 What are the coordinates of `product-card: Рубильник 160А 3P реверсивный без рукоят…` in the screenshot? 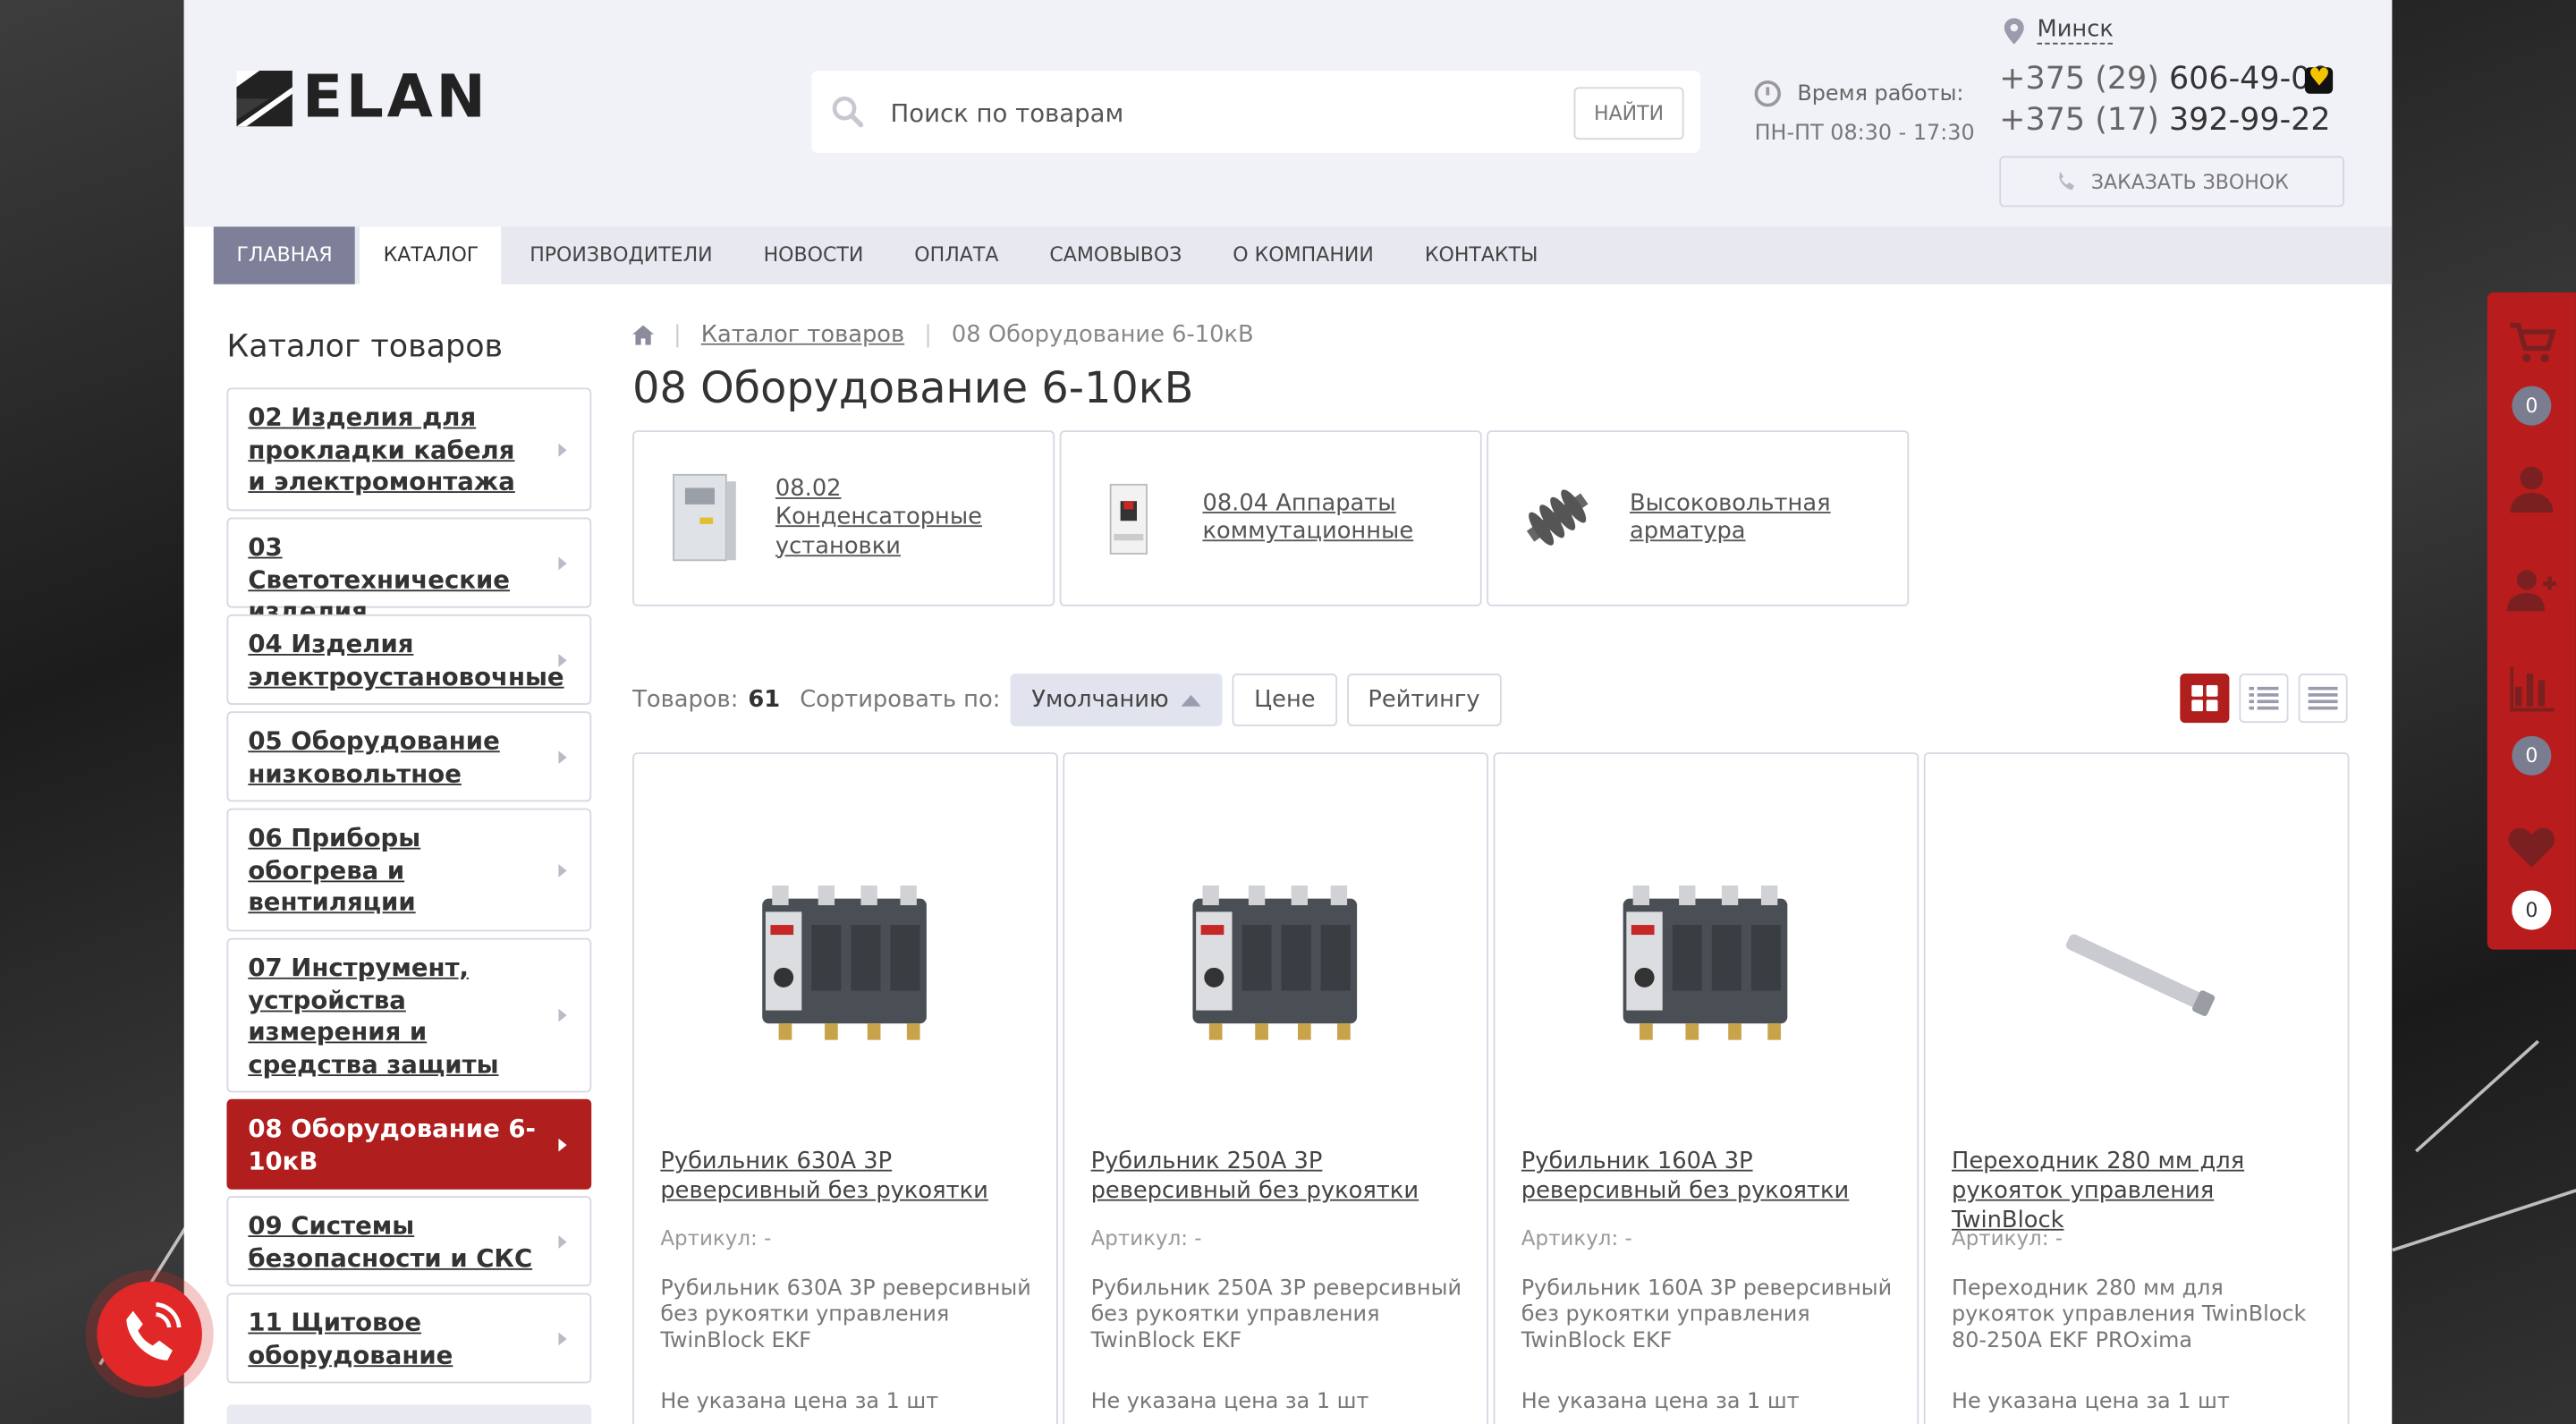 It's located at (1706, 1088).